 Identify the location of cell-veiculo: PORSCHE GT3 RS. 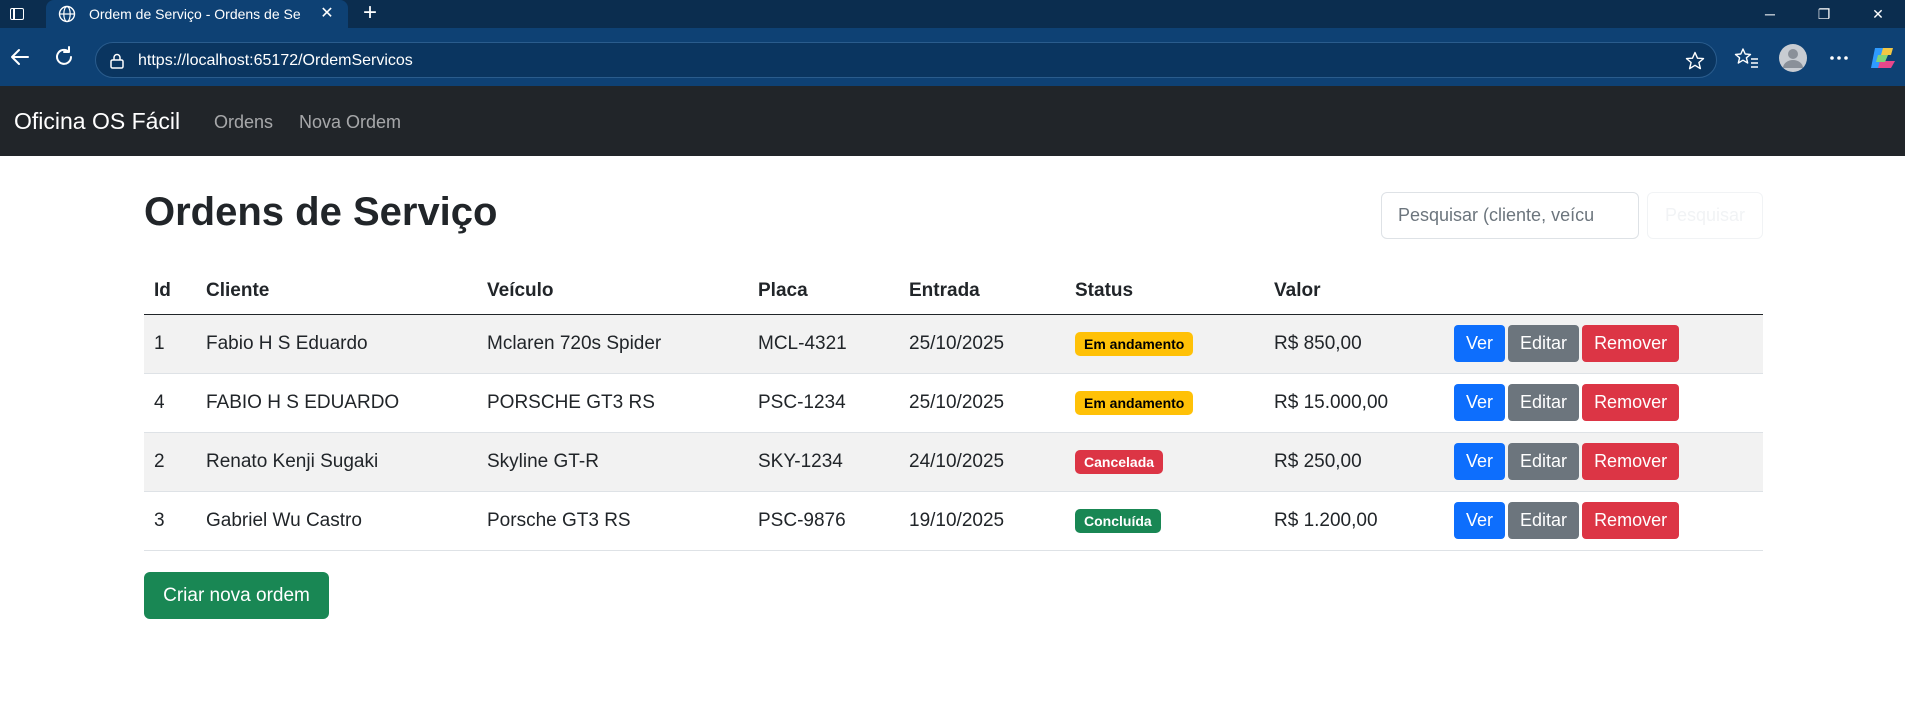
(612, 403).